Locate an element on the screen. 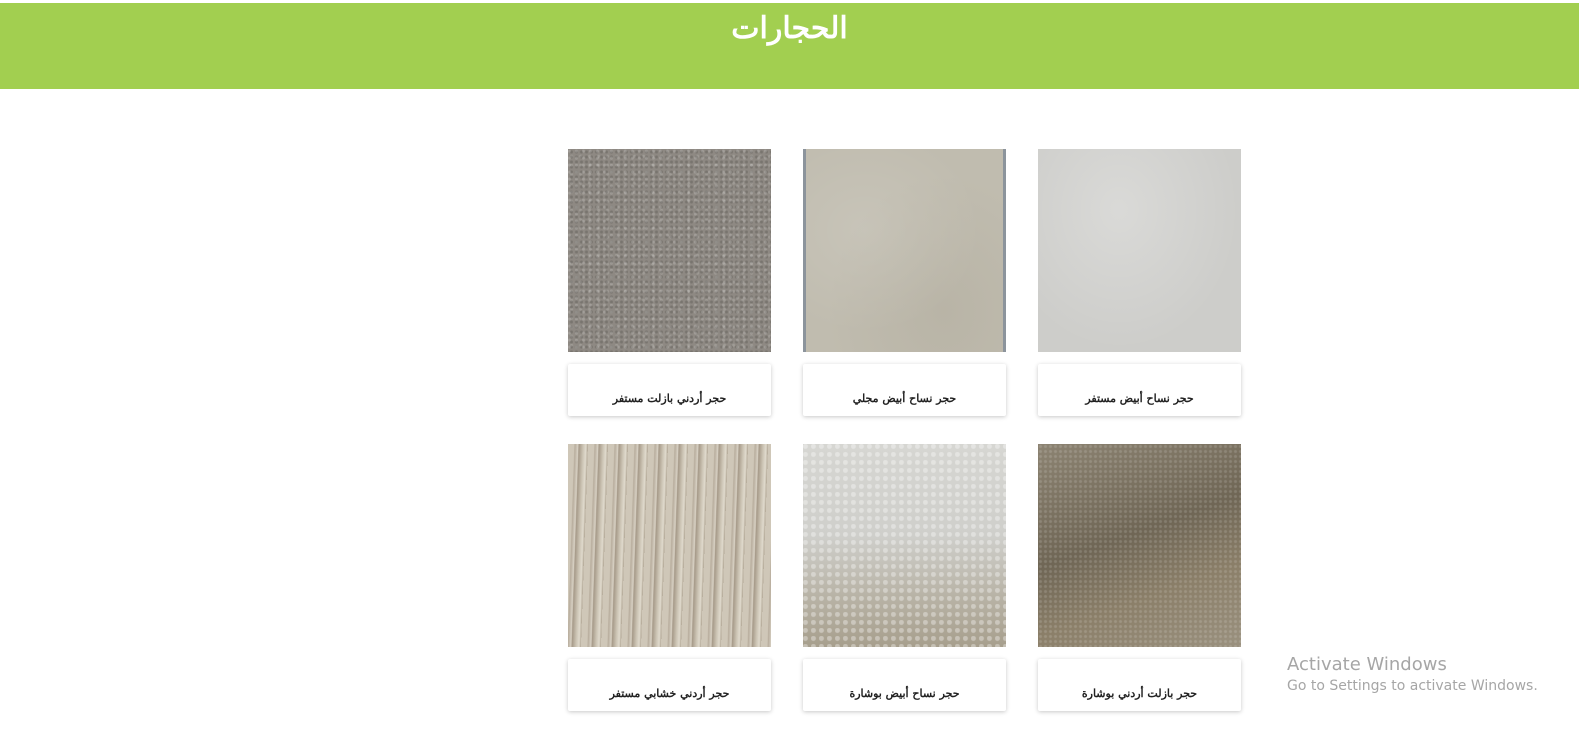  watermark-title: Activate Windows is located at coordinates (1367, 664).